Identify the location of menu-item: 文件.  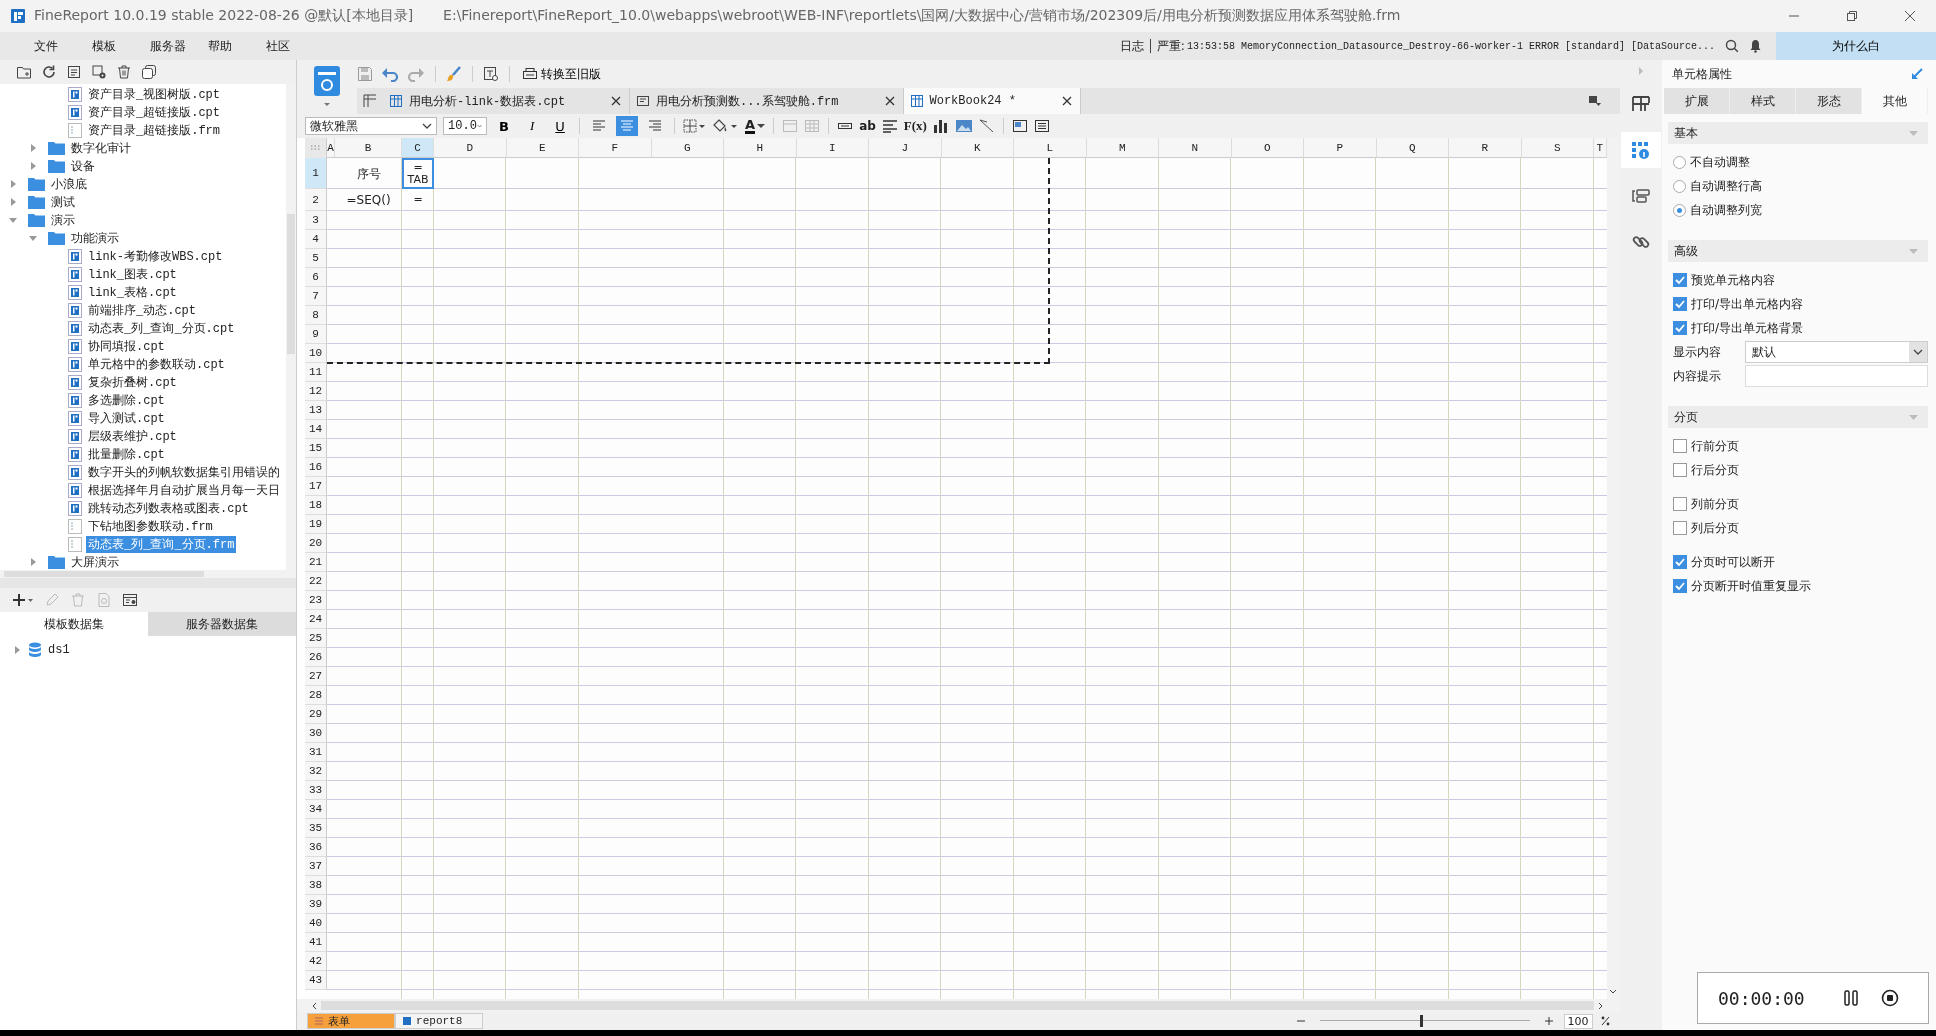
(63, 46).